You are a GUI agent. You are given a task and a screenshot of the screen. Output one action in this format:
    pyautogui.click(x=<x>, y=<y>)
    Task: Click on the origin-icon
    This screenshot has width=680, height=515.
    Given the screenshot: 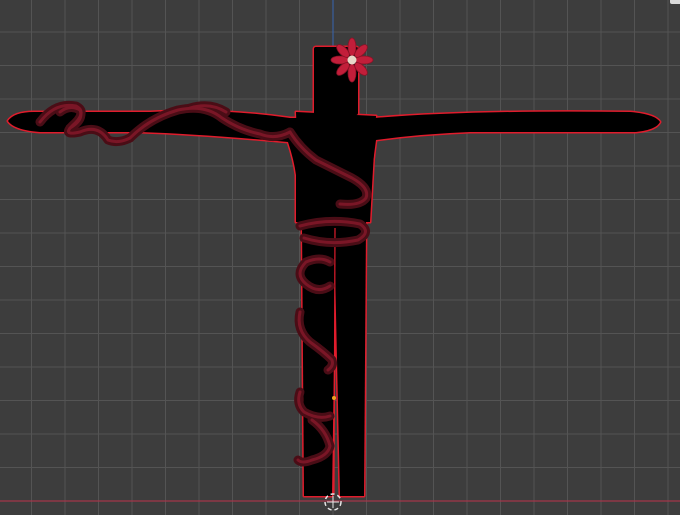 What is the action you would take?
    pyautogui.click(x=333, y=502)
    